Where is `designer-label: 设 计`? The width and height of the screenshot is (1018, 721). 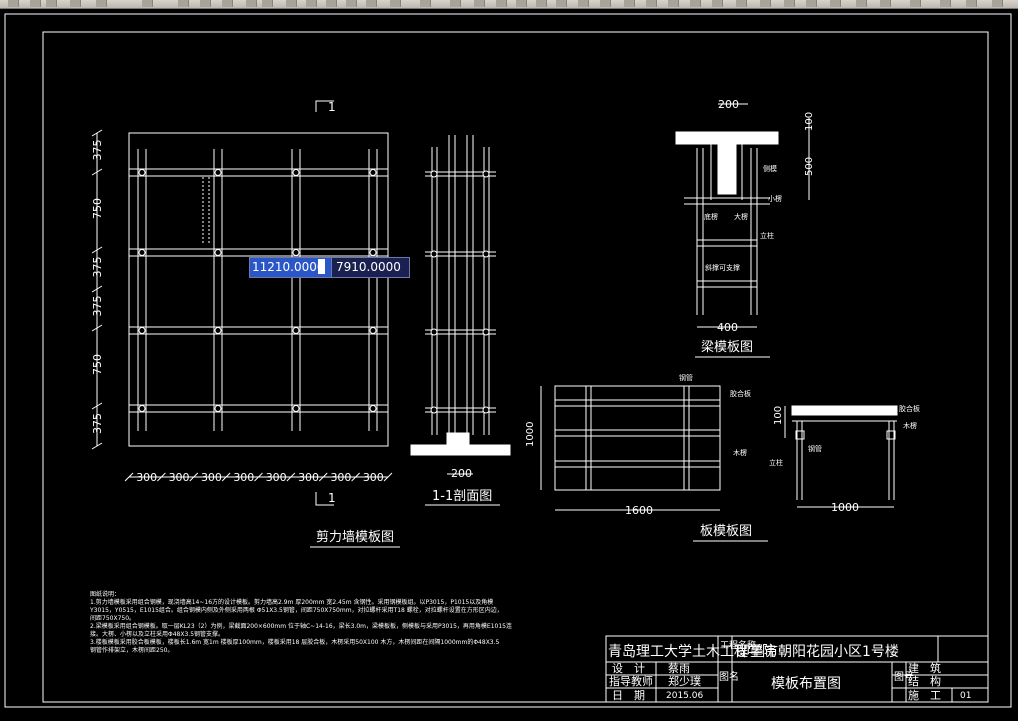
designer-label: 设 计 is located at coordinates (628, 668).